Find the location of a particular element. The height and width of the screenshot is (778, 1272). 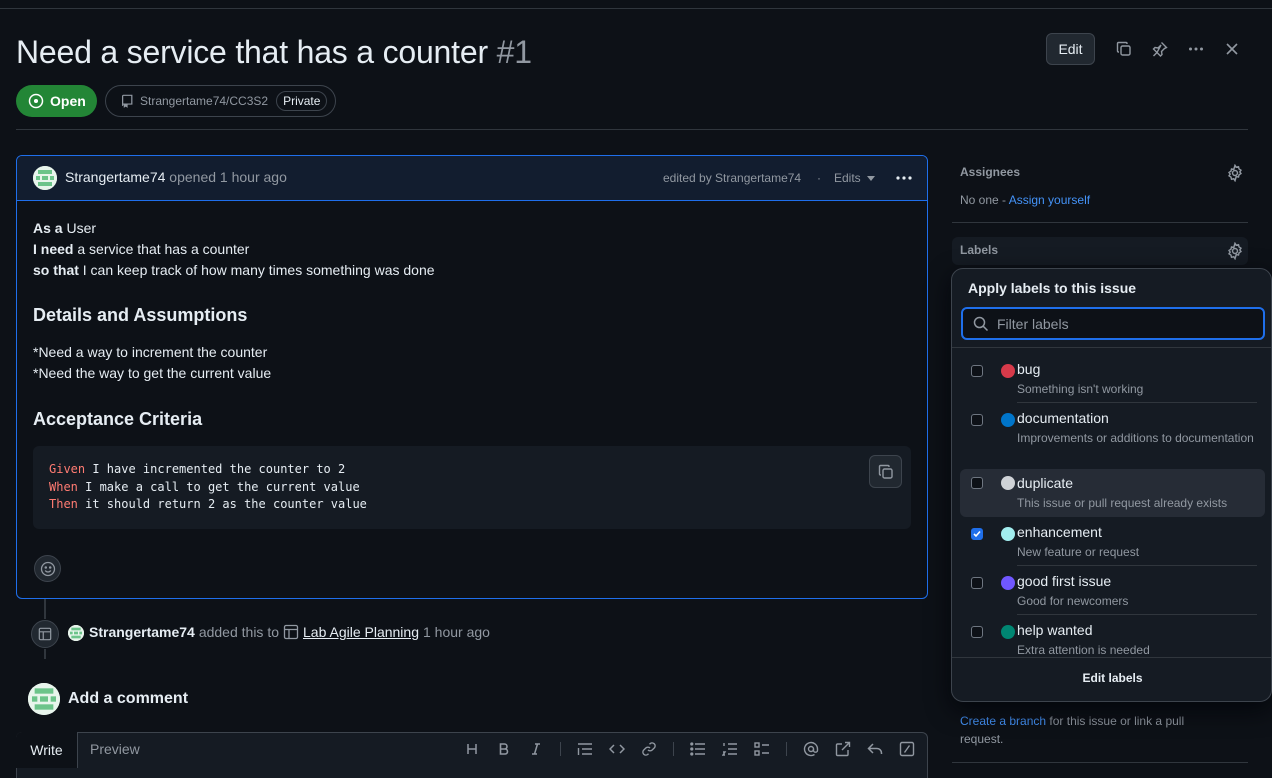

assign-yourself-link: Assign yourself is located at coordinates (1049, 200).